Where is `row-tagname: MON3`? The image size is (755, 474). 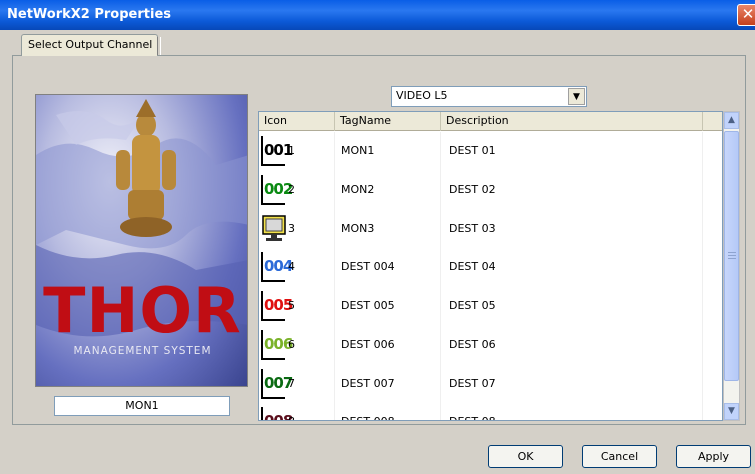 row-tagname: MON3 is located at coordinates (358, 228).